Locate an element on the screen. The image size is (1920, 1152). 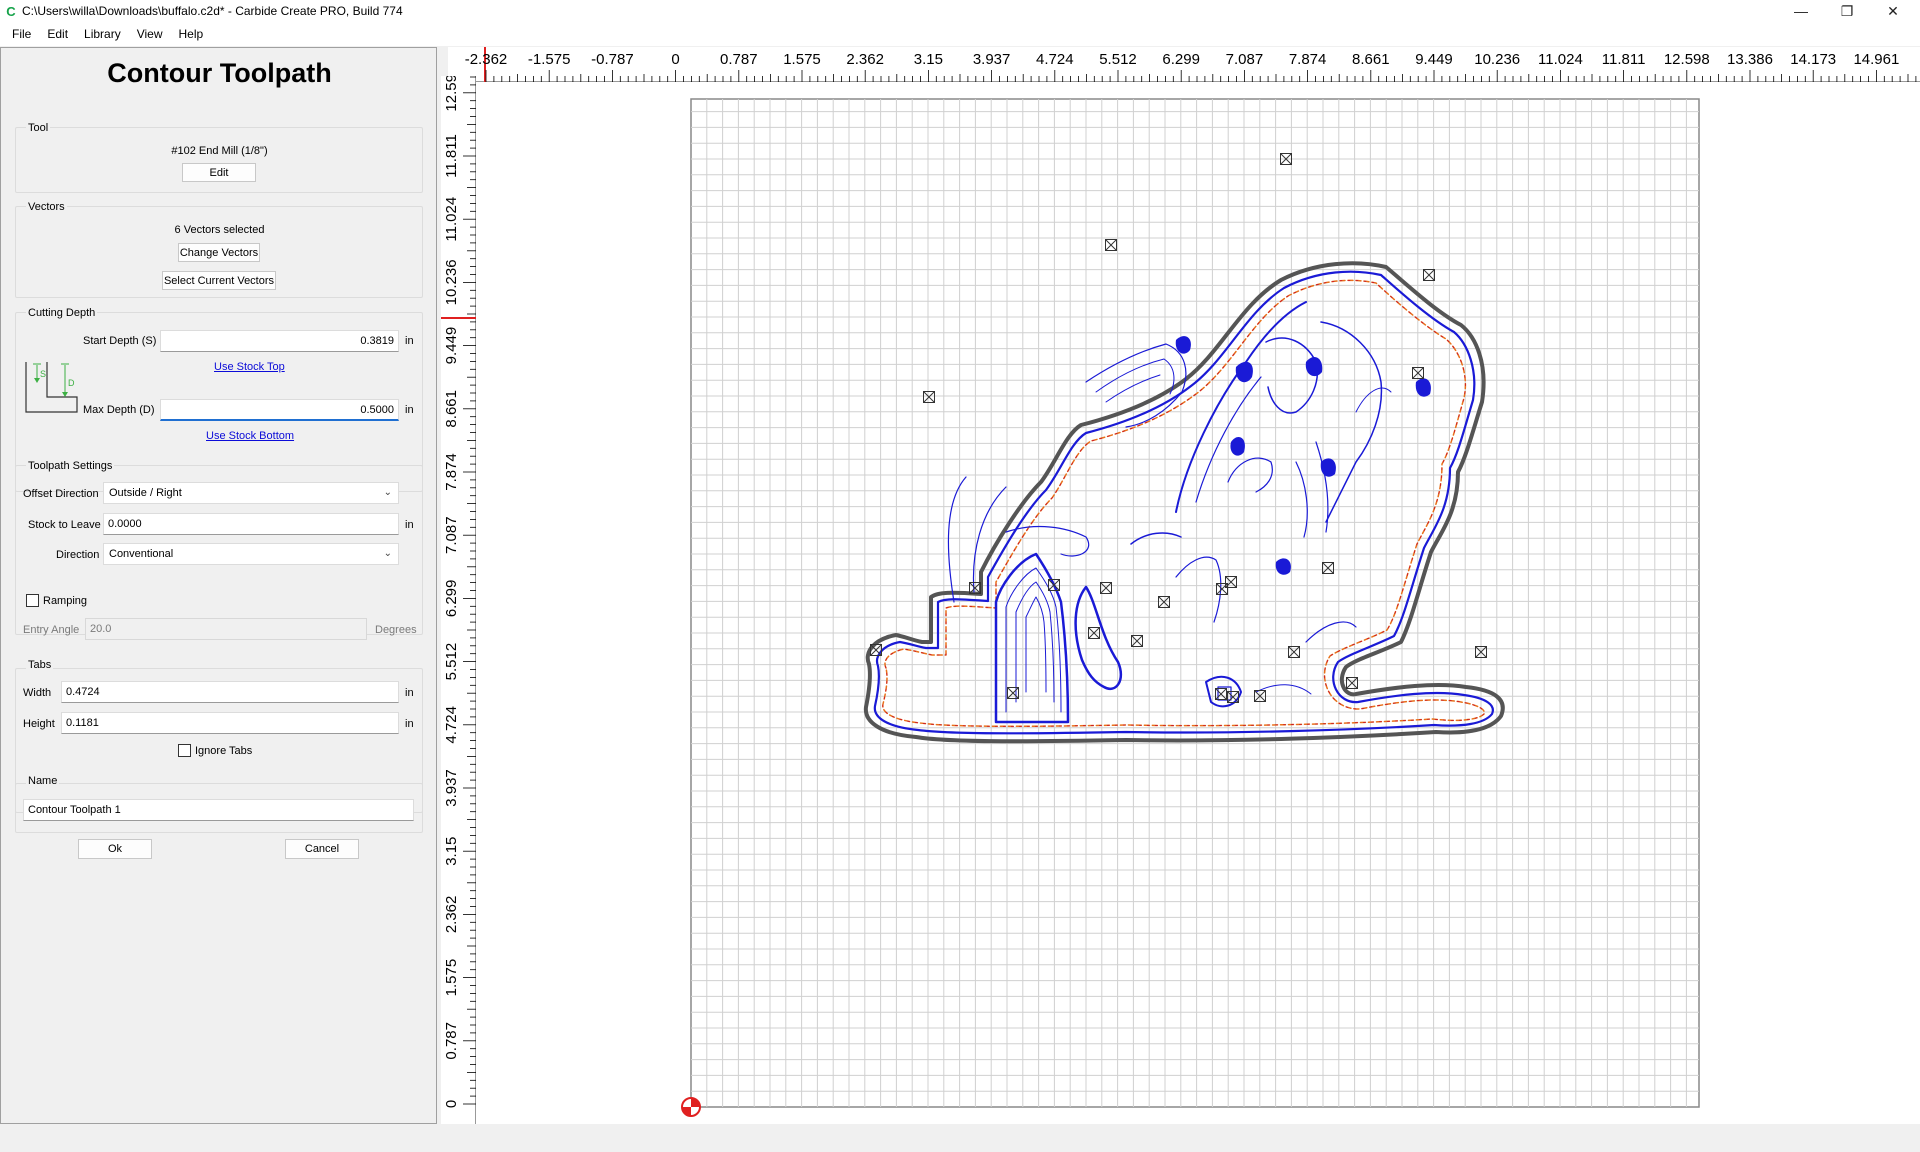
tab-width-unit: in is located at coordinates (409, 693).